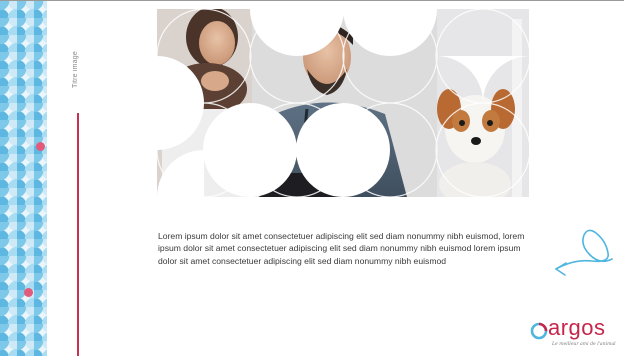  I want to click on brand-tagline: Le meilleur ami de l'animal, so click(584, 344).